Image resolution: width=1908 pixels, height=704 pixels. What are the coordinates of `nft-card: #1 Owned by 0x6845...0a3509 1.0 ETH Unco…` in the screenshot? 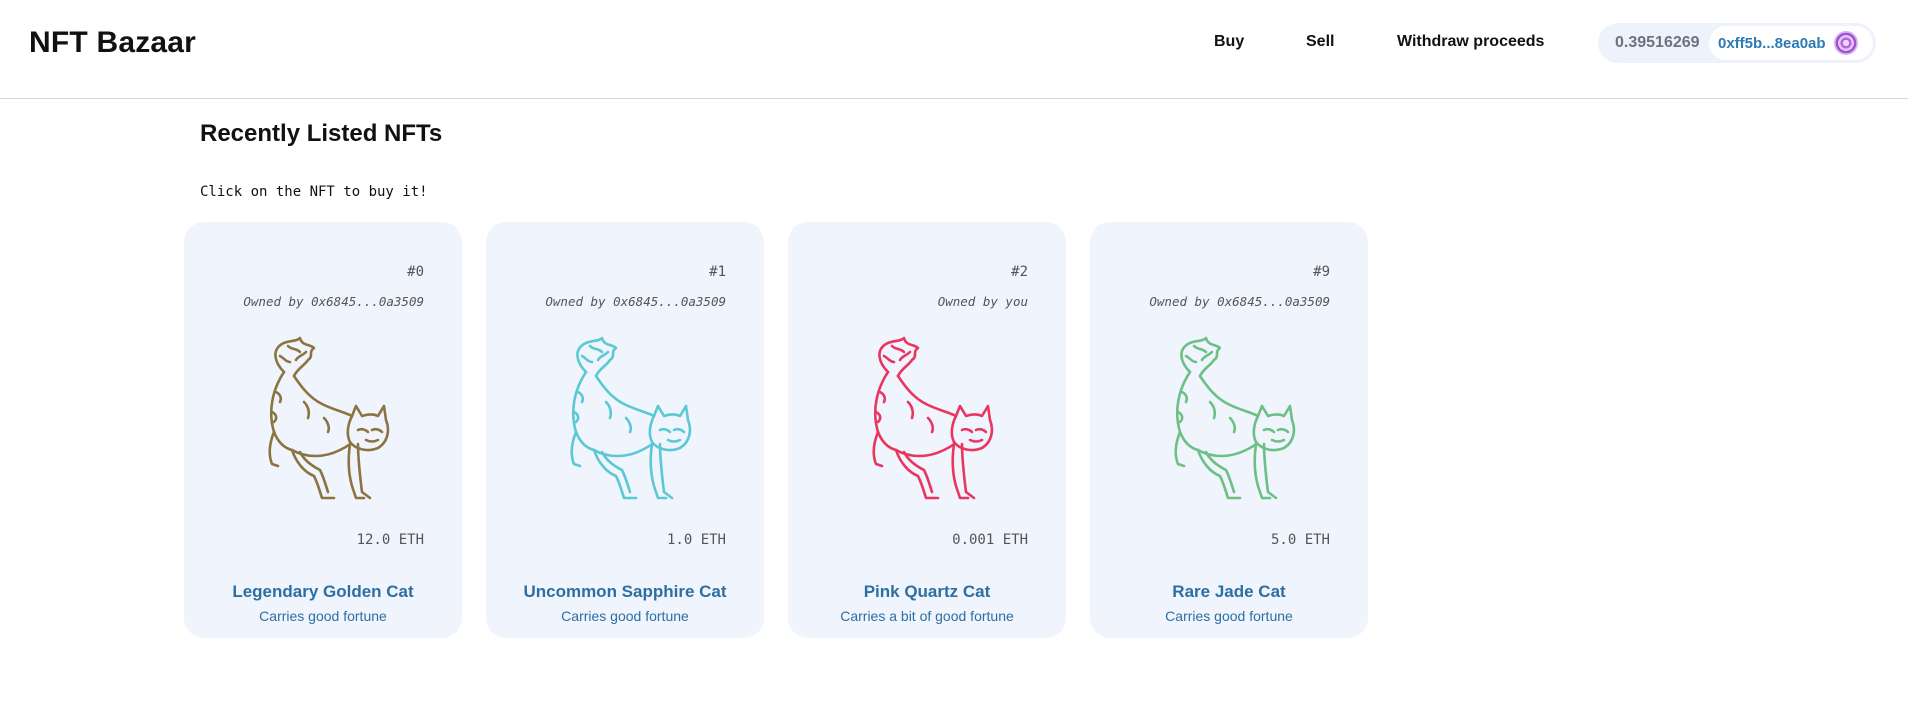 It's located at (625, 430).